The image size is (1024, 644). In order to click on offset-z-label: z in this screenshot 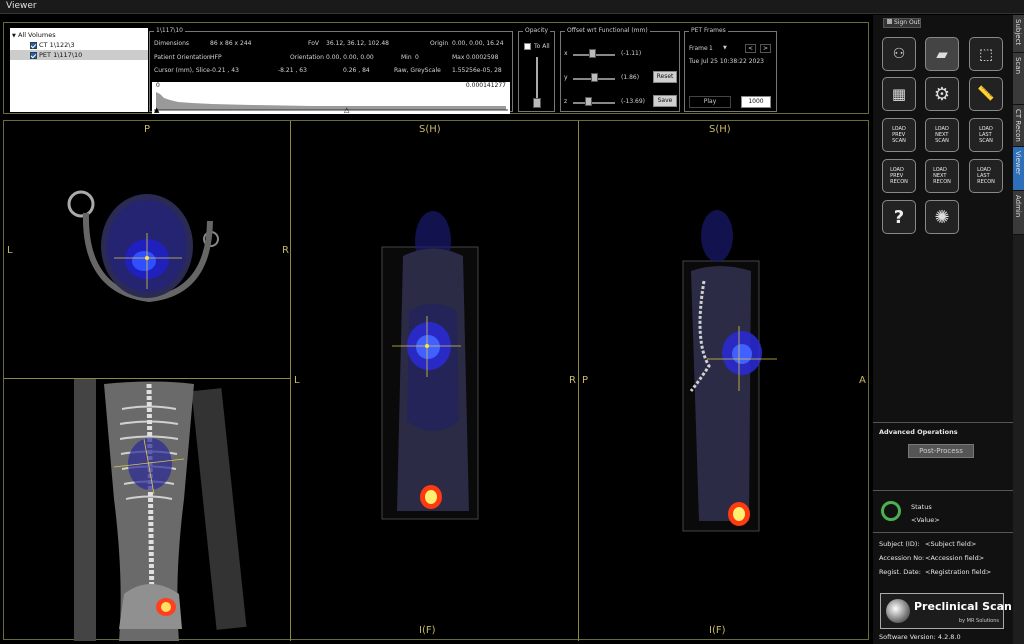, I will do `click(566, 101)`.